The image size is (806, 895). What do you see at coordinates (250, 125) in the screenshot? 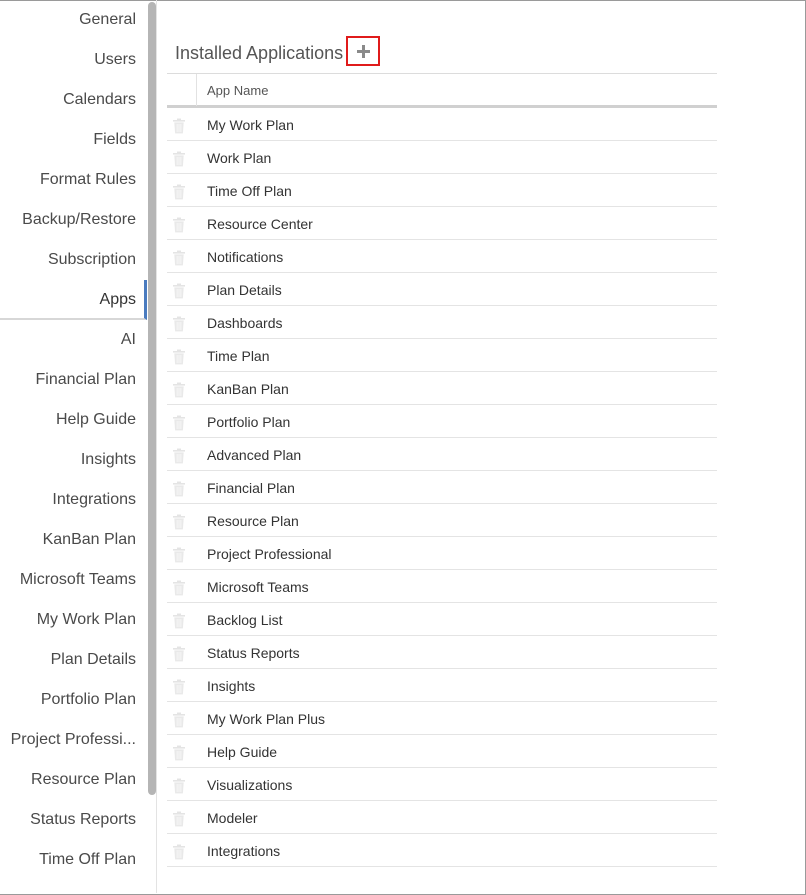
I see `app-name-cell: My Work Plan` at bounding box center [250, 125].